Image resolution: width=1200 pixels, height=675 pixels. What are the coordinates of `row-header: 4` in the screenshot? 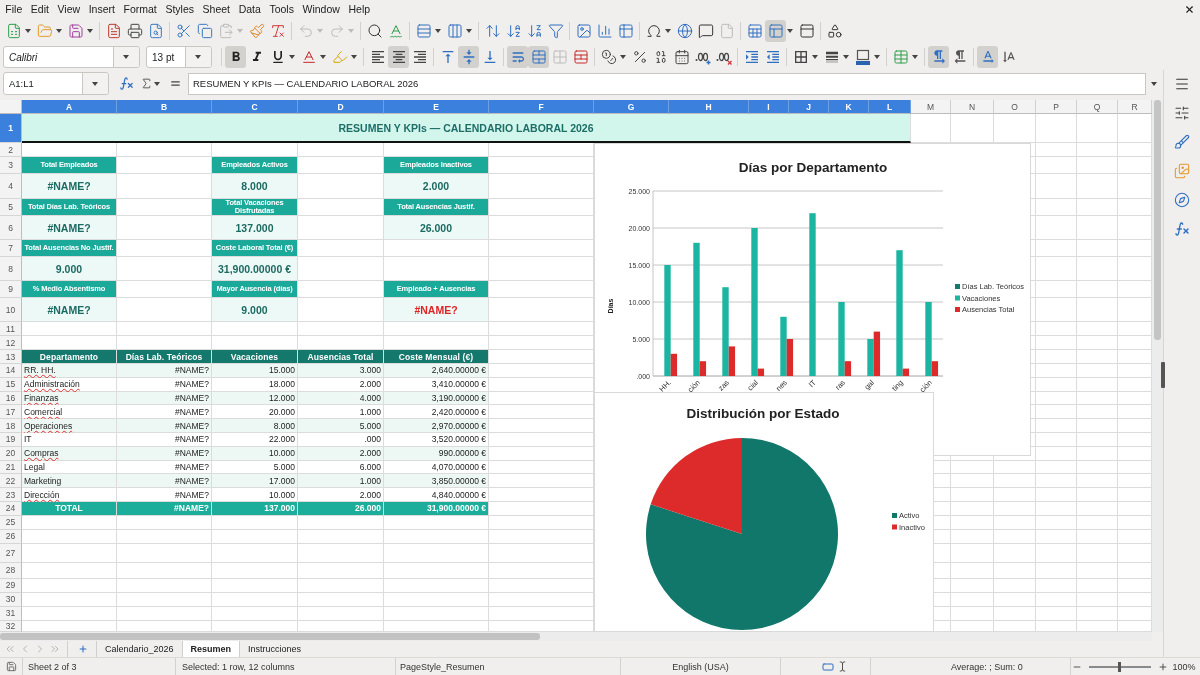 It's located at (11, 186).